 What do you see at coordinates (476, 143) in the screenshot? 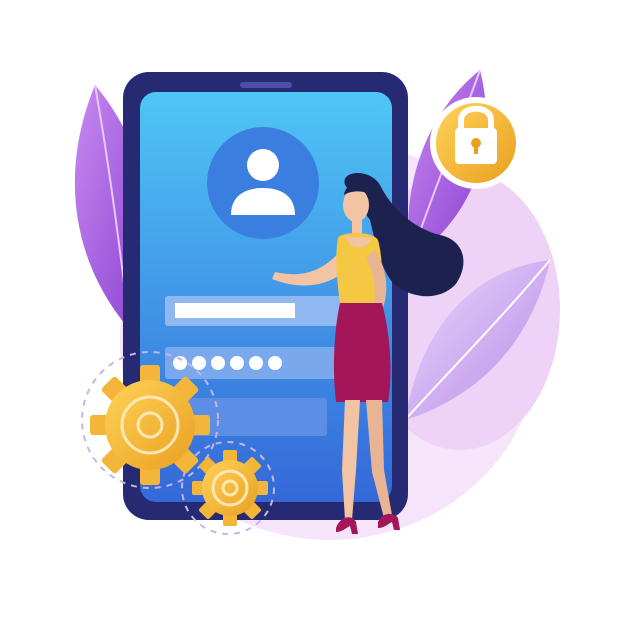
I see `padlock-icon` at bounding box center [476, 143].